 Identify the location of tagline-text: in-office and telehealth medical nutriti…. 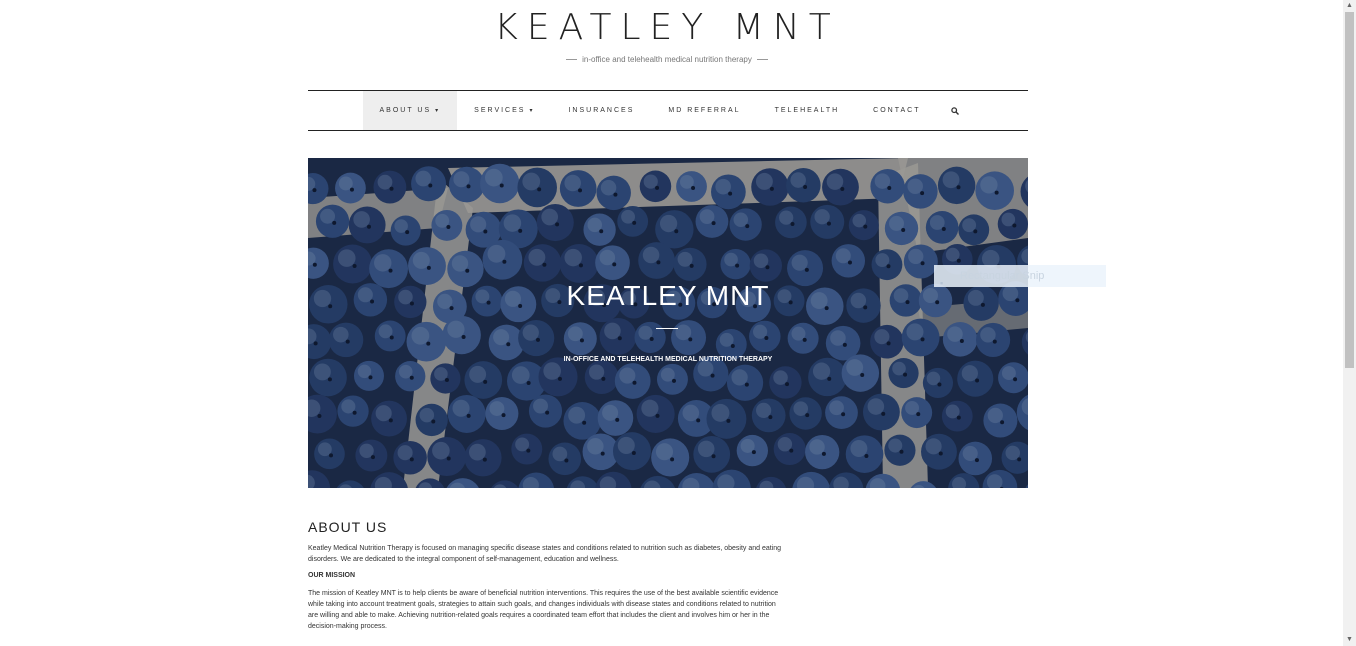
(667, 59).